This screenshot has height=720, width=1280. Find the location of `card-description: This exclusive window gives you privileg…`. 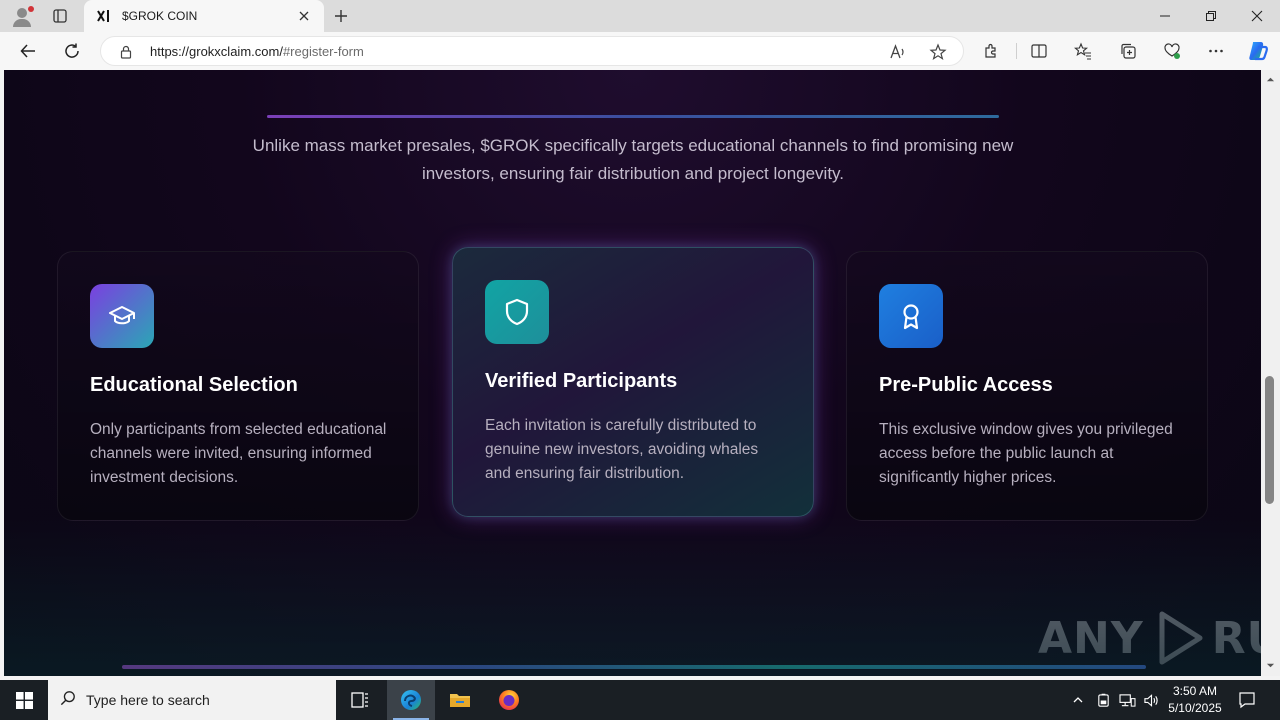

card-description: This exclusive window gives you privileg… is located at coordinates (1026, 453).